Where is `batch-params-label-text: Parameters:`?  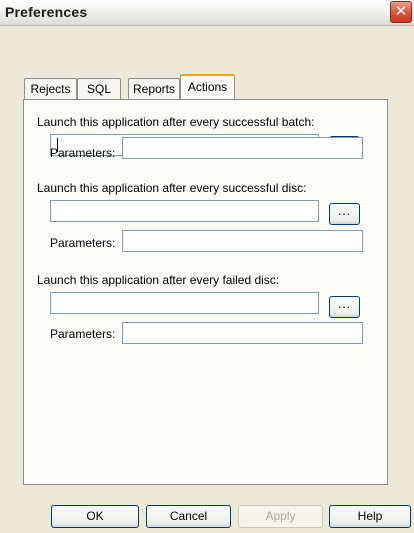 batch-params-label-text: Parameters: is located at coordinates (83, 153).